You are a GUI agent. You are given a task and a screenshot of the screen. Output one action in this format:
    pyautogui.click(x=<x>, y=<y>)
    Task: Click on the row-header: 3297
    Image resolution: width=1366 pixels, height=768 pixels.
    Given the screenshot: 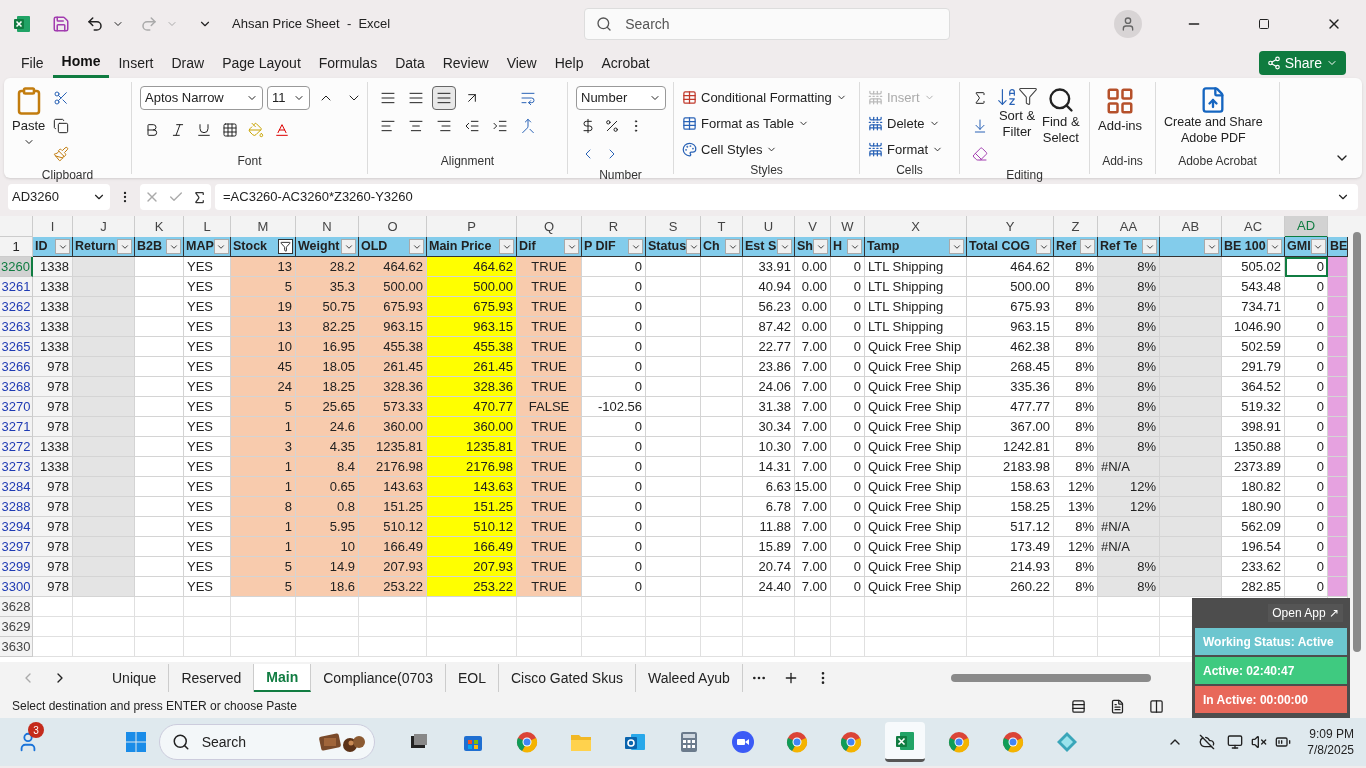 What is the action you would take?
    pyautogui.click(x=16, y=547)
    